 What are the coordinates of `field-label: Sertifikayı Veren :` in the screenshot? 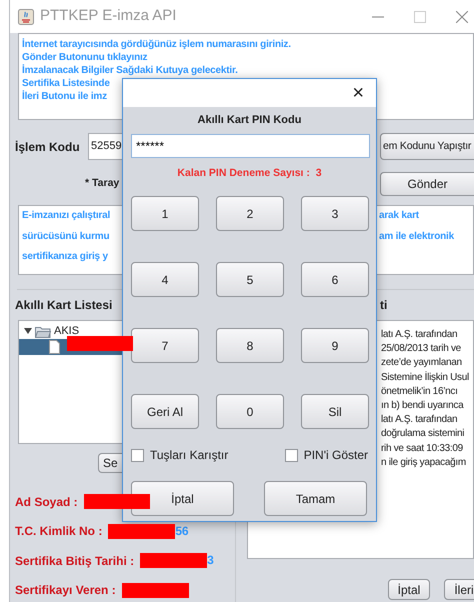 It's located at (65, 591).